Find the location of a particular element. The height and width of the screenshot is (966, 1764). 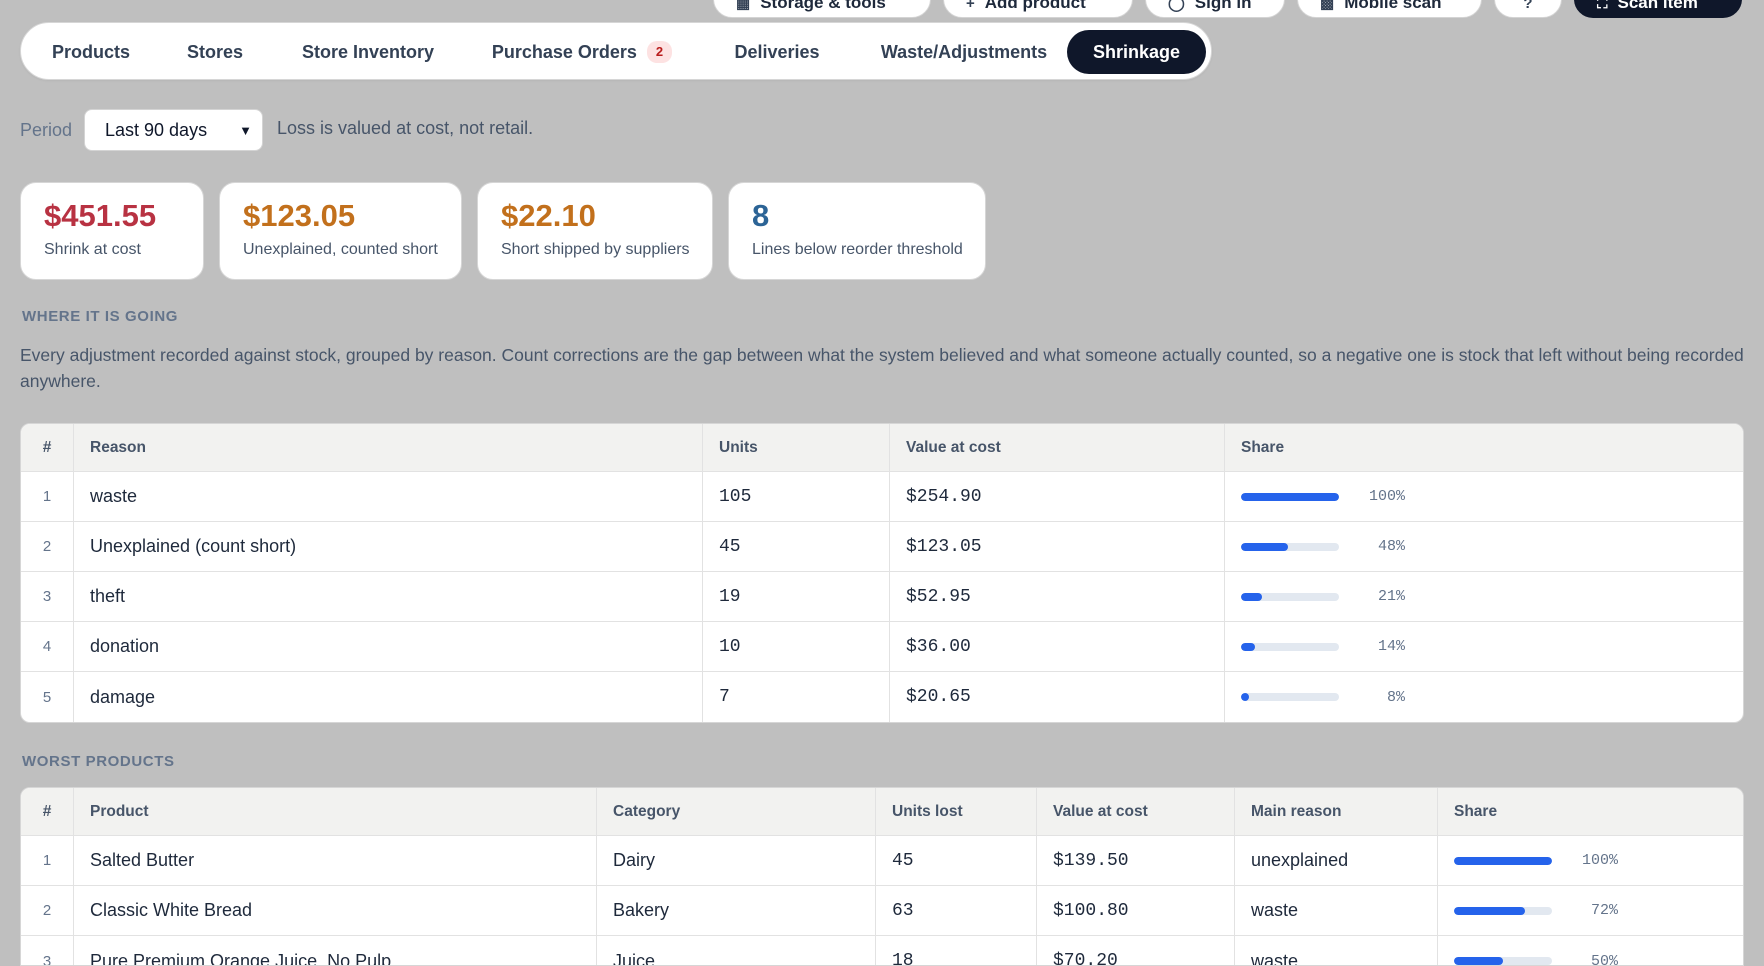

row-index-text: 5 is located at coordinates (47, 697).